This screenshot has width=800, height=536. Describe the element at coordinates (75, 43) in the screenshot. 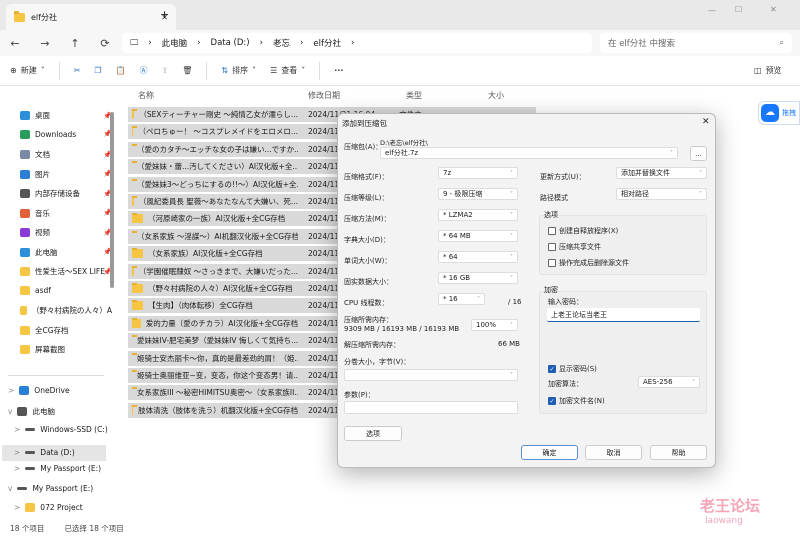

I see `up-button: ↑` at that location.